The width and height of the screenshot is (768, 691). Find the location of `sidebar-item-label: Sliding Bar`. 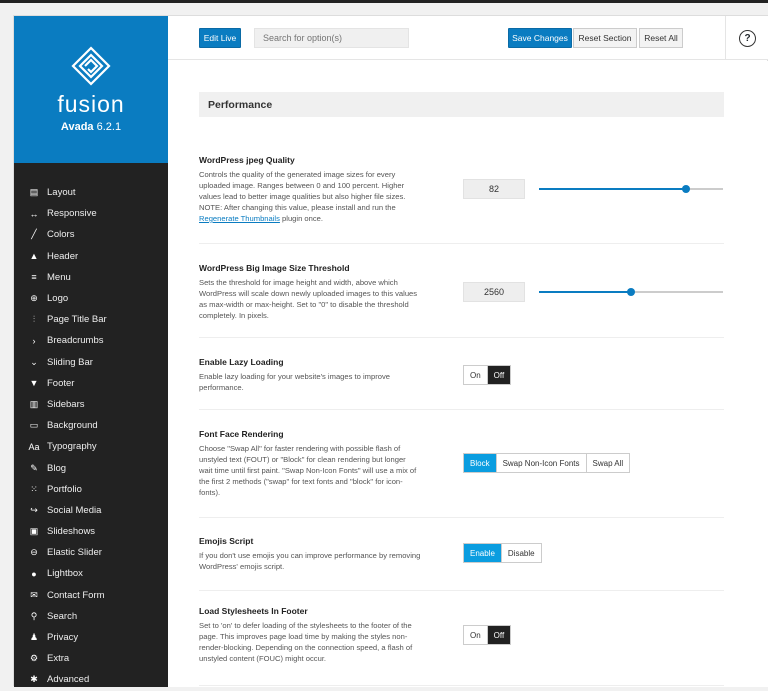

sidebar-item-label: Sliding Bar is located at coordinates (70, 362).